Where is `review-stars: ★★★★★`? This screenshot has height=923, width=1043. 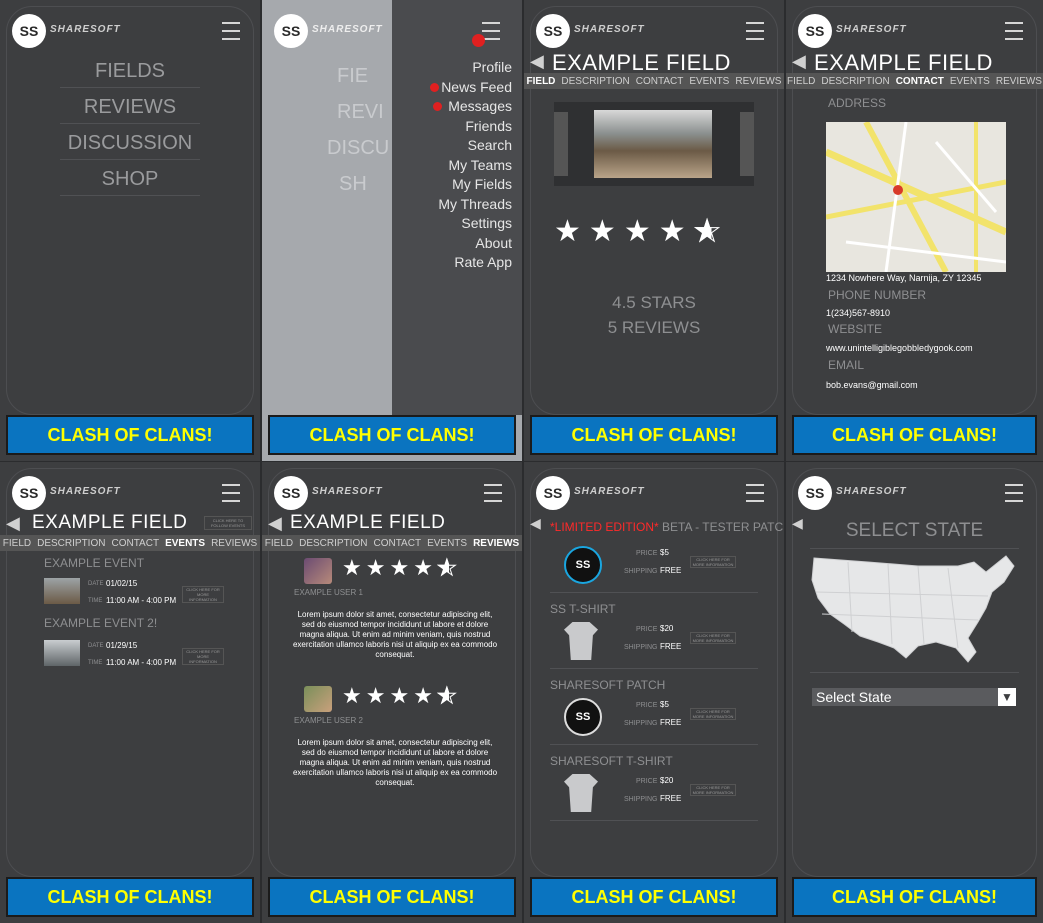
review-stars: ★★★★★ is located at coordinates (401, 697).